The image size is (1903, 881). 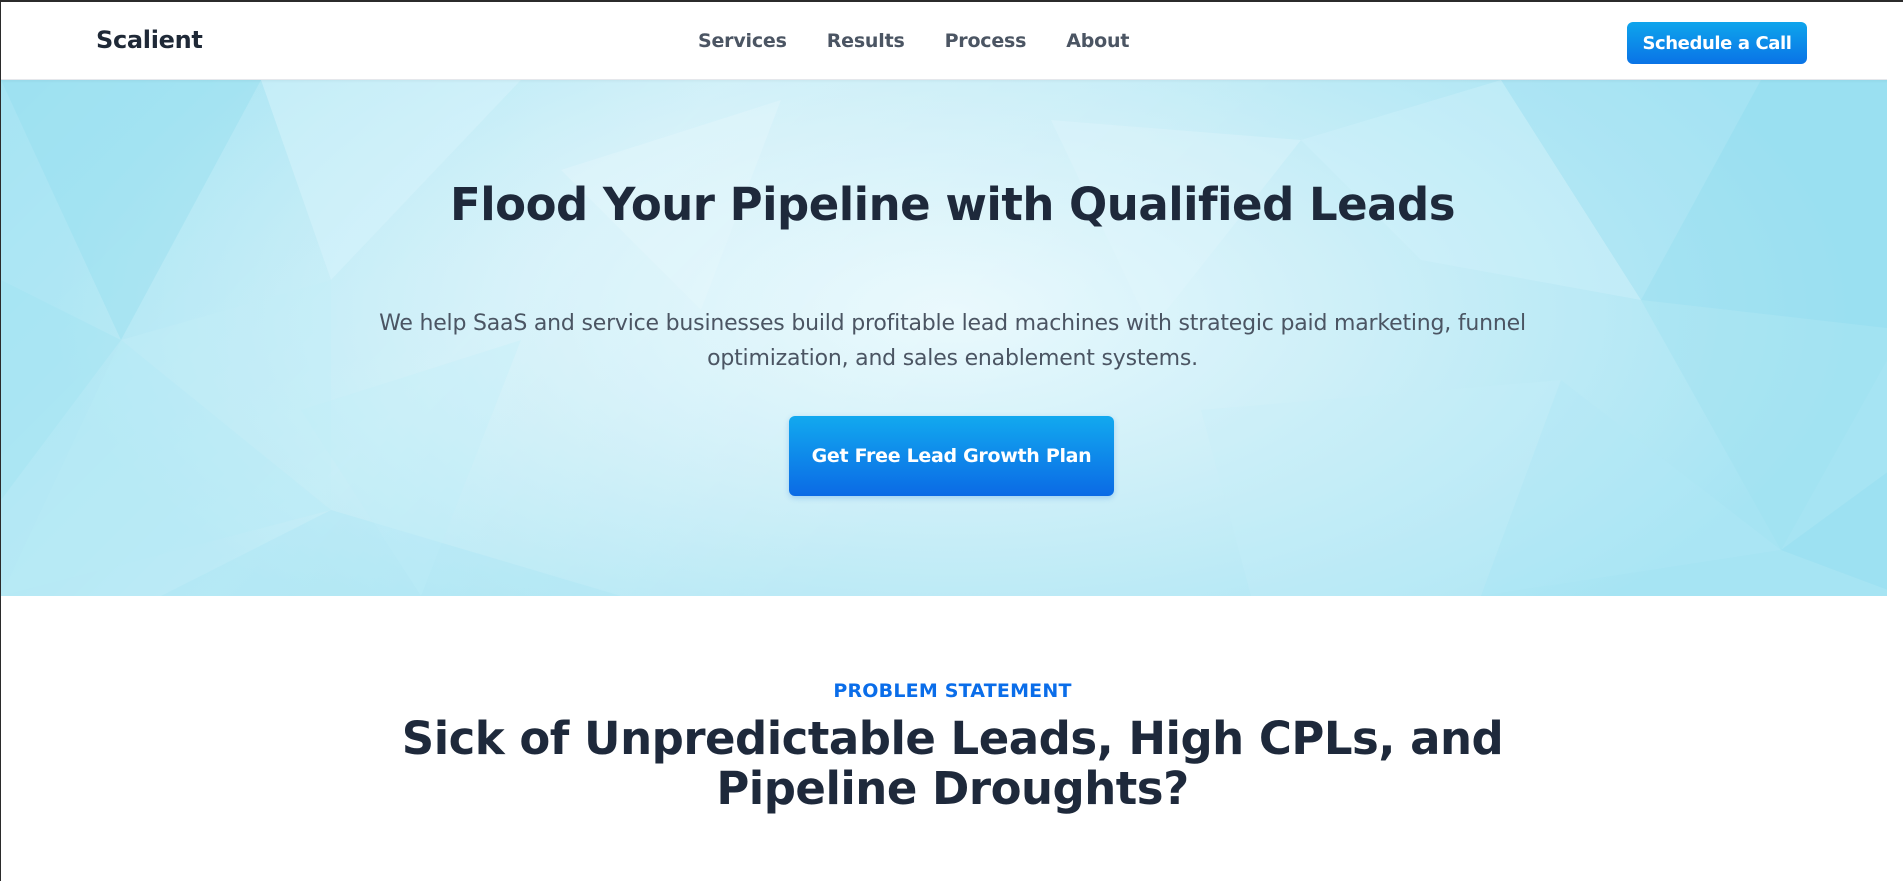 I want to click on nav-item-about: About, so click(x=1097, y=41).